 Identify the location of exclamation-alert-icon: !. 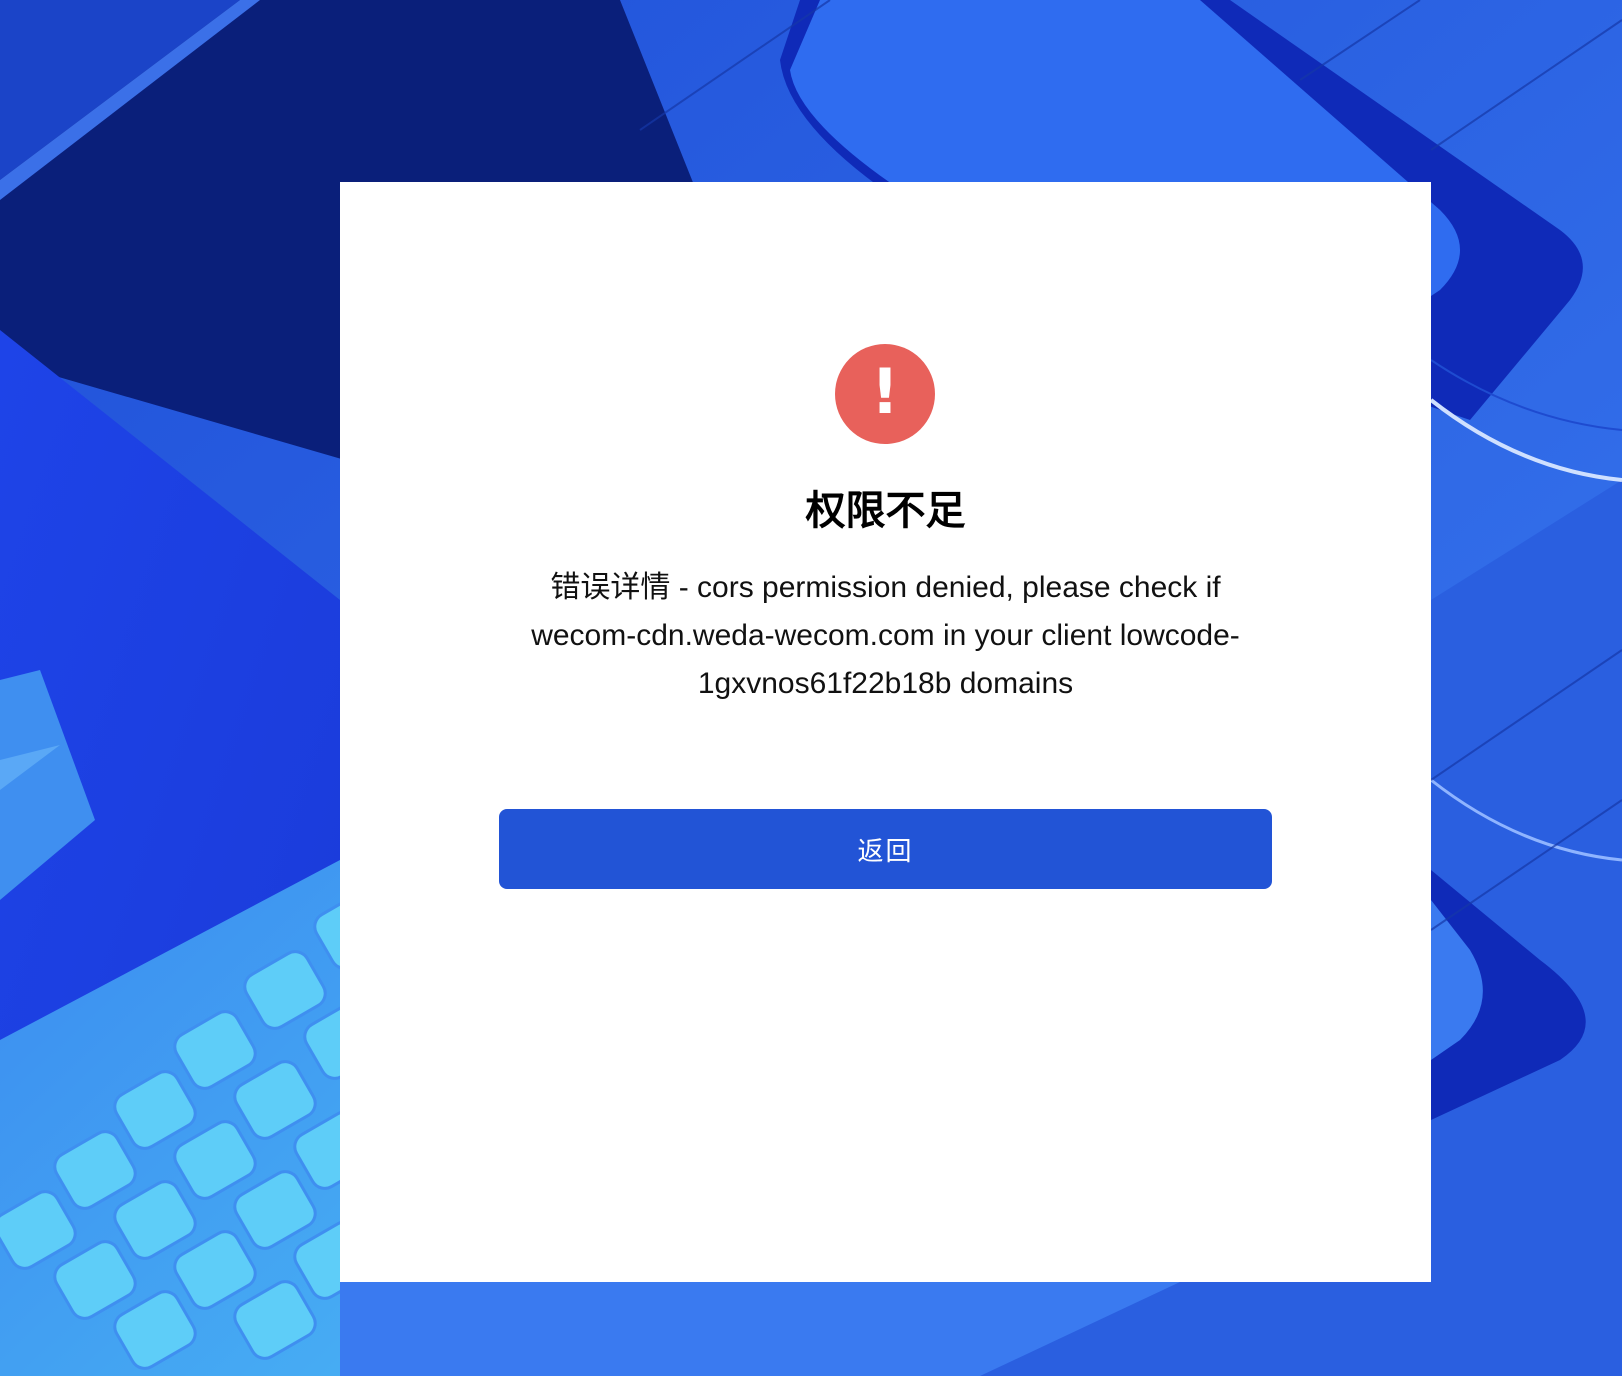
(885, 394).